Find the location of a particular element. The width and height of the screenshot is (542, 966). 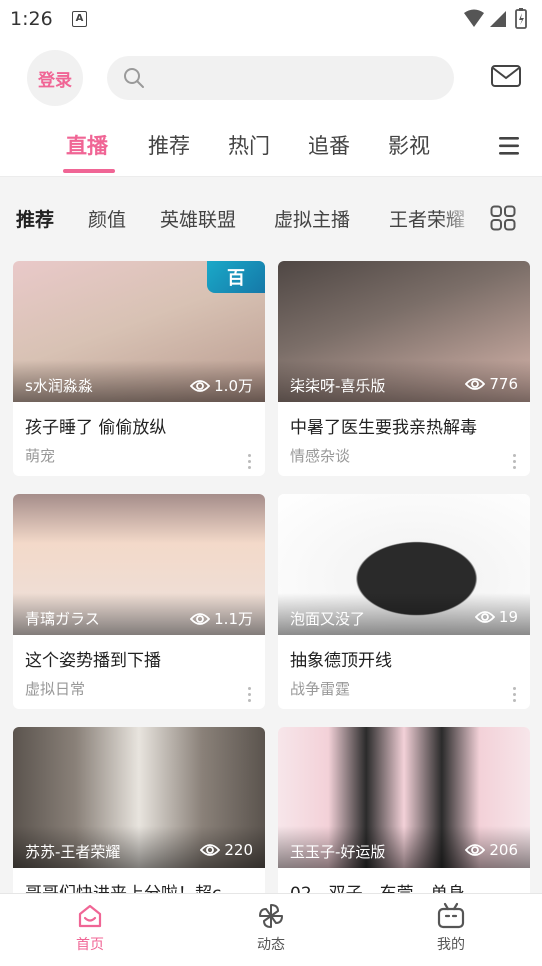

viewer-count: 19 is located at coordinates (496, 617).